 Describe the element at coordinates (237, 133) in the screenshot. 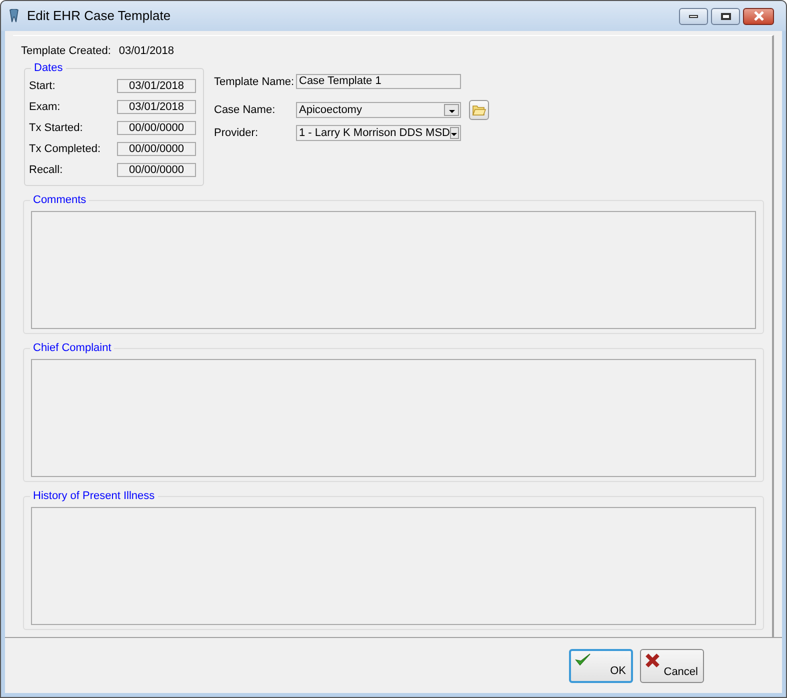

I see `field-label: Provider:` at that location.